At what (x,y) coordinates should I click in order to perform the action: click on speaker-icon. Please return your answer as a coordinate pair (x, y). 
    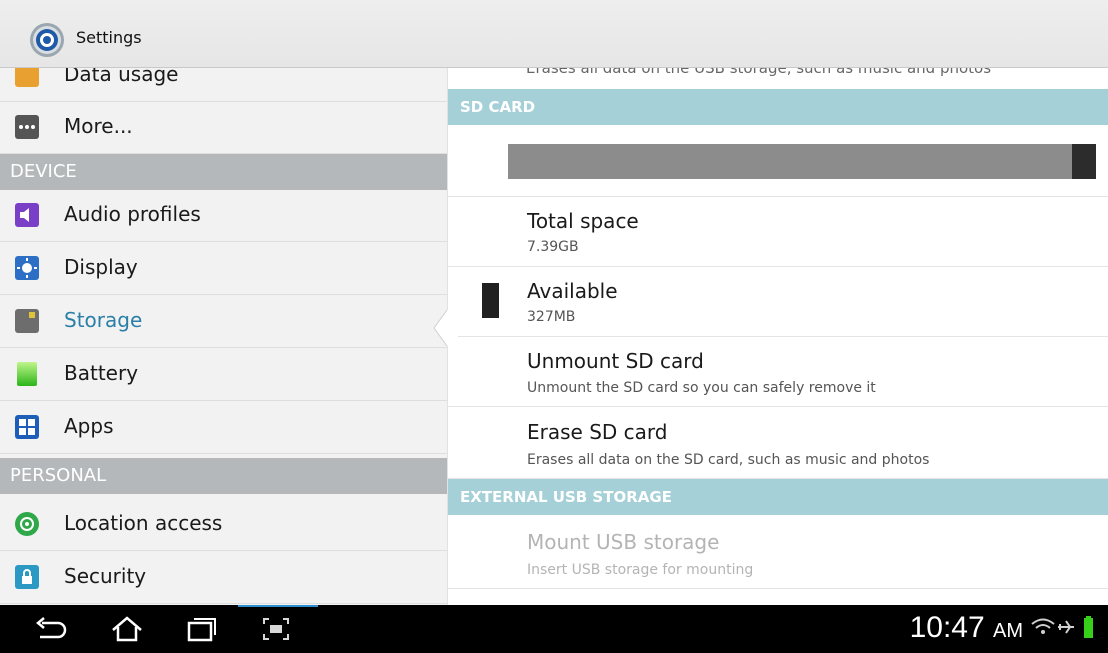
    Looking at the image, I should click on (27, 215).